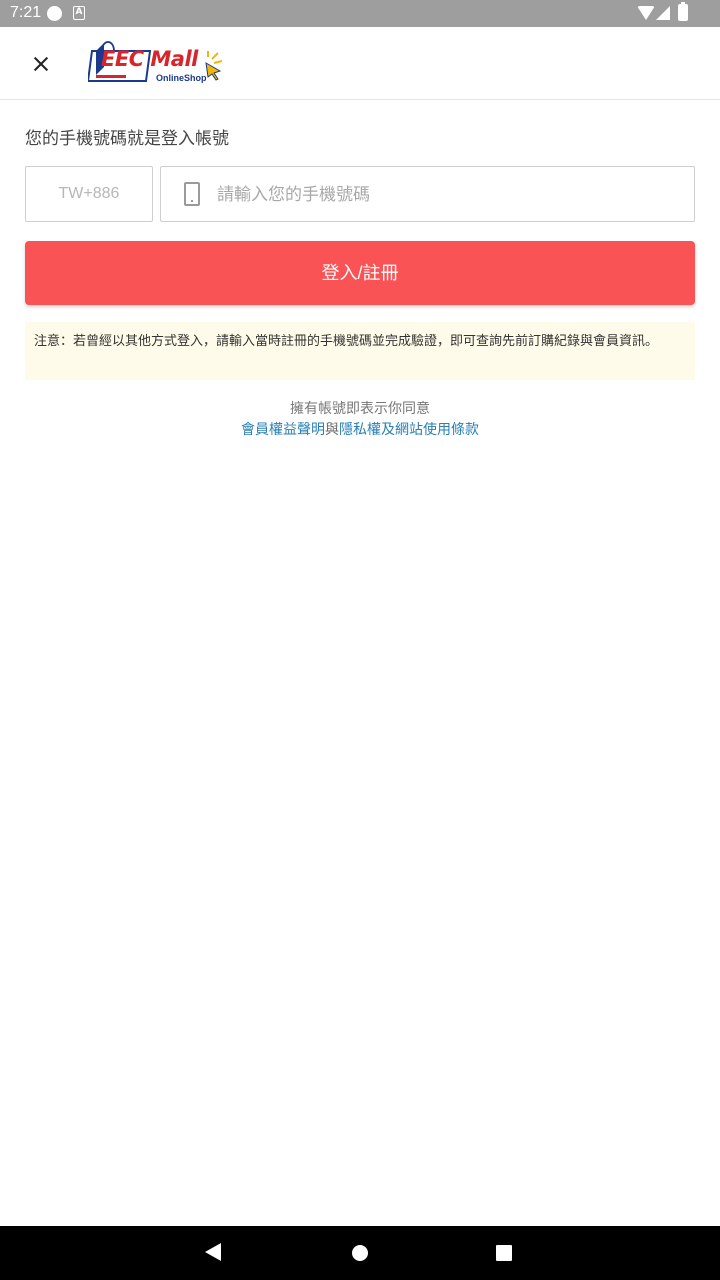 The image size is (720, 1280). What do you see at coordinates (447, 195) in the screenshot?
I see `phone-input` at bounding box center [447, 195].